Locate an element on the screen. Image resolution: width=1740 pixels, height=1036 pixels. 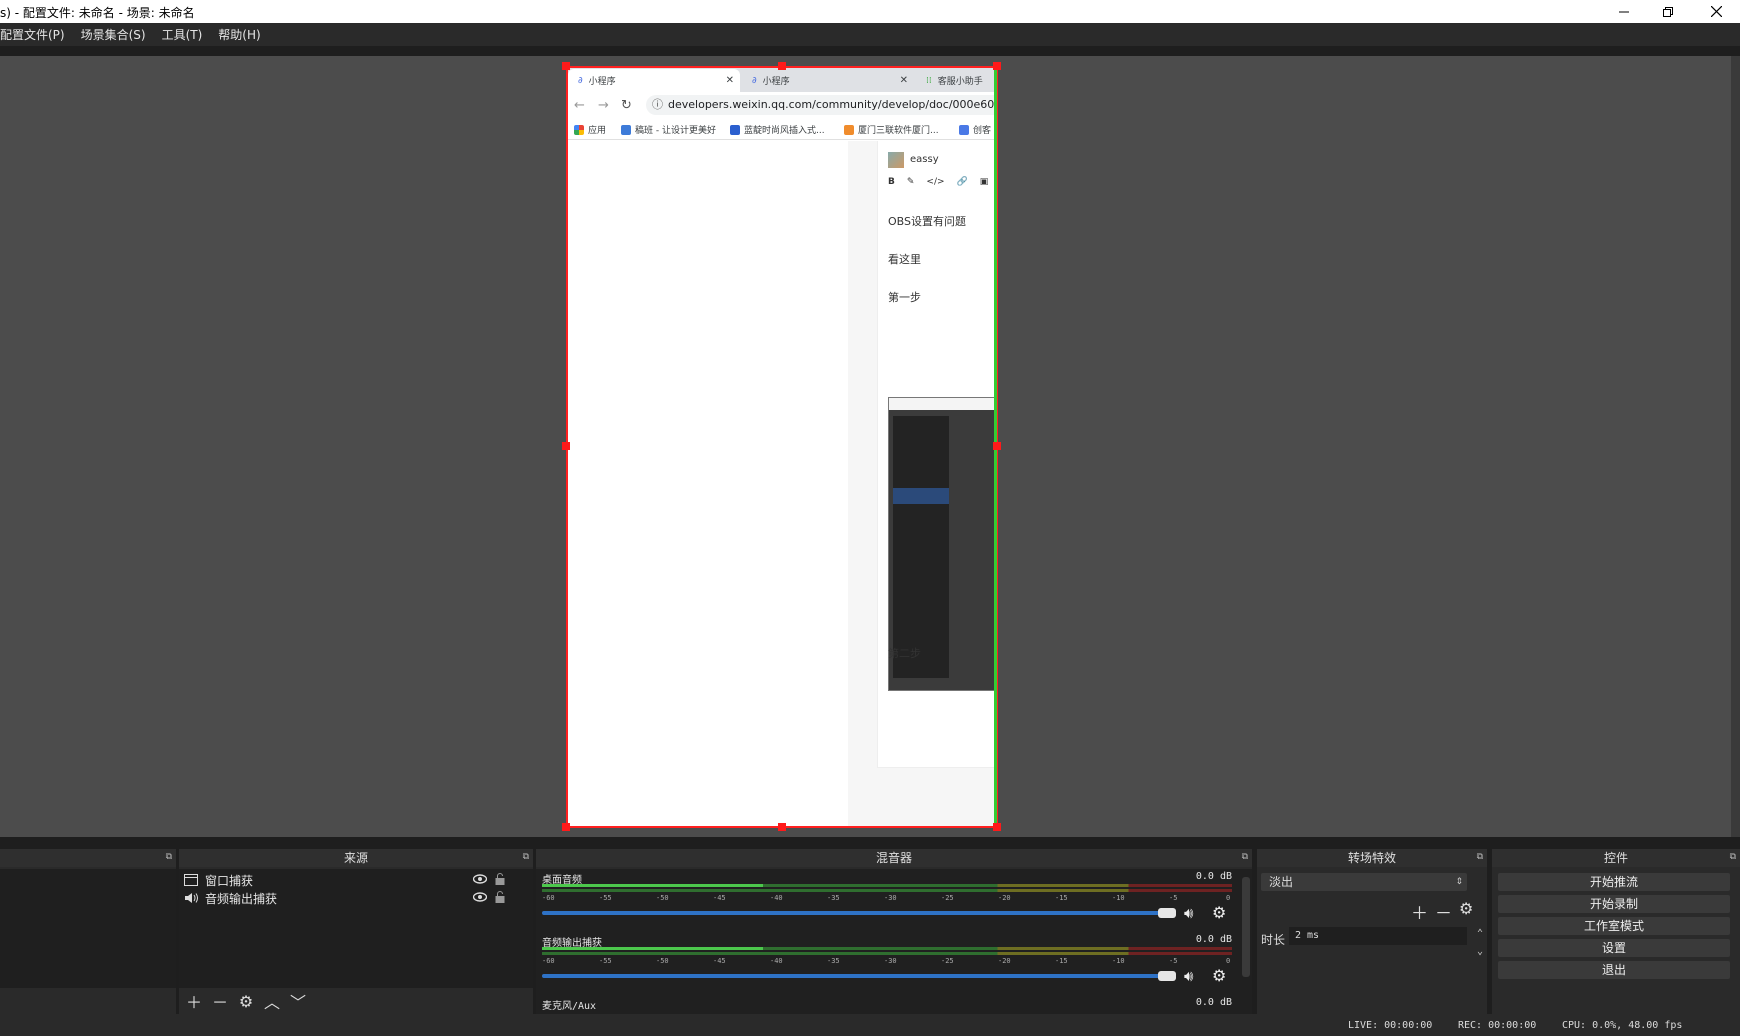
updown-icon: ⇕ is located at coordinates (1459, 882).